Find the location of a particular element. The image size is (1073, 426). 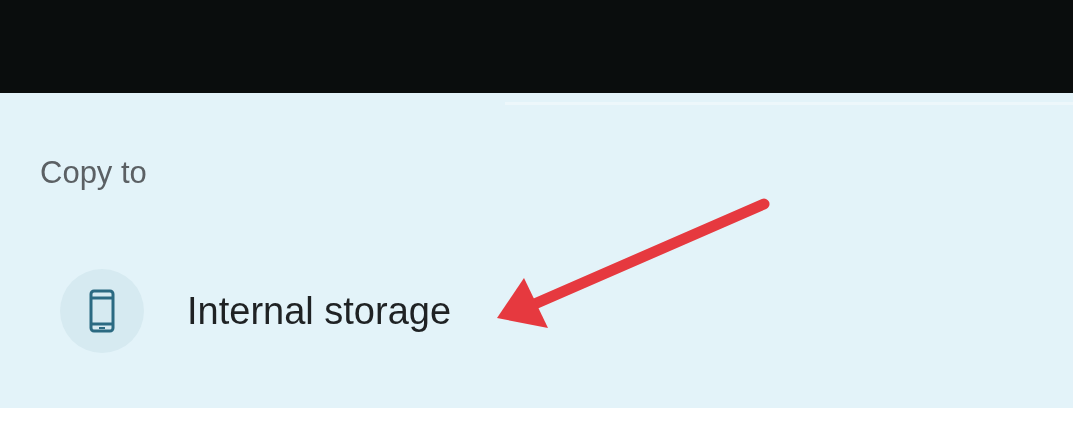

sheet-title: Copy to is located at coordinates (93, 173).